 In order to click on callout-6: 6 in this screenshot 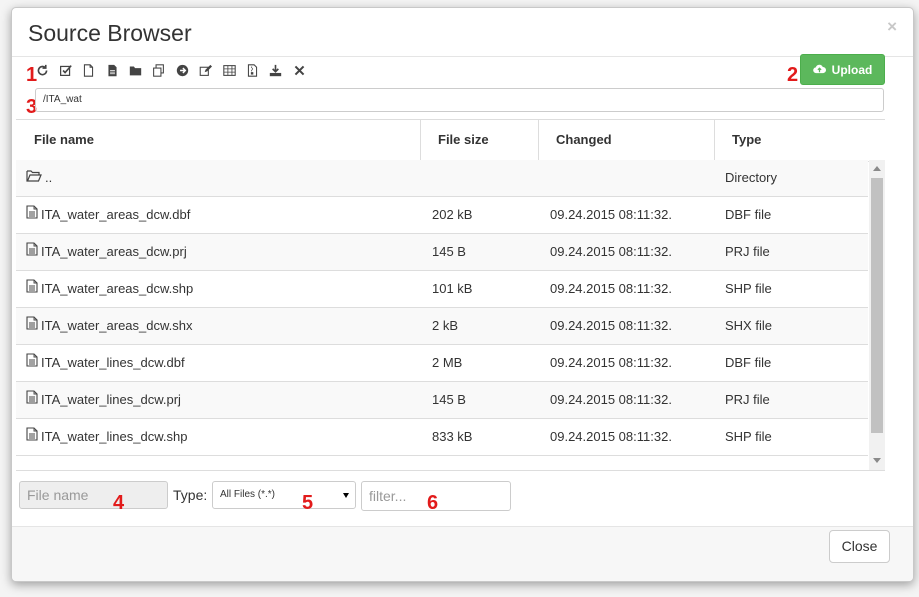, I will do `click(433, 503)`.